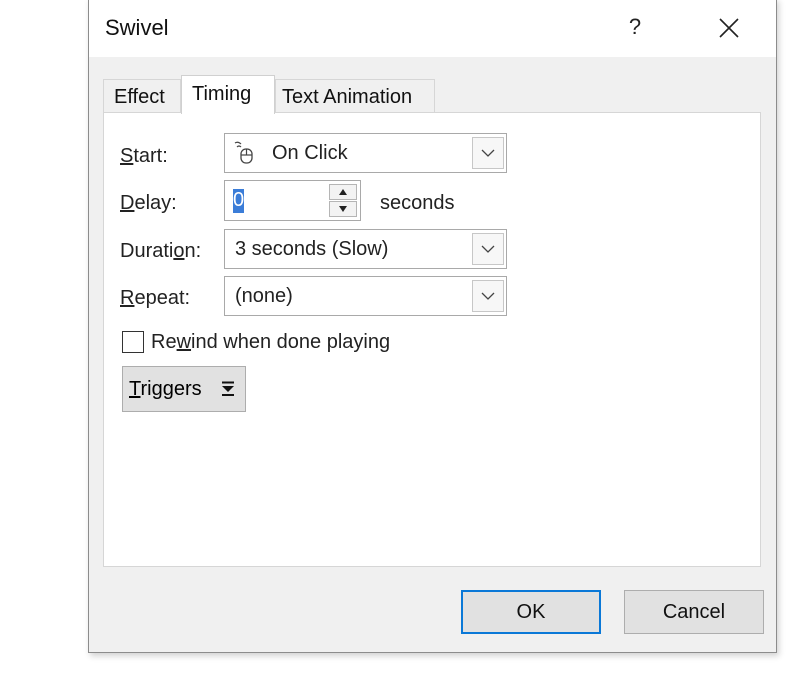  Describe the element at coordinates (228, 94) in the screenshot. I see `tab-timing: Timing` at that location.